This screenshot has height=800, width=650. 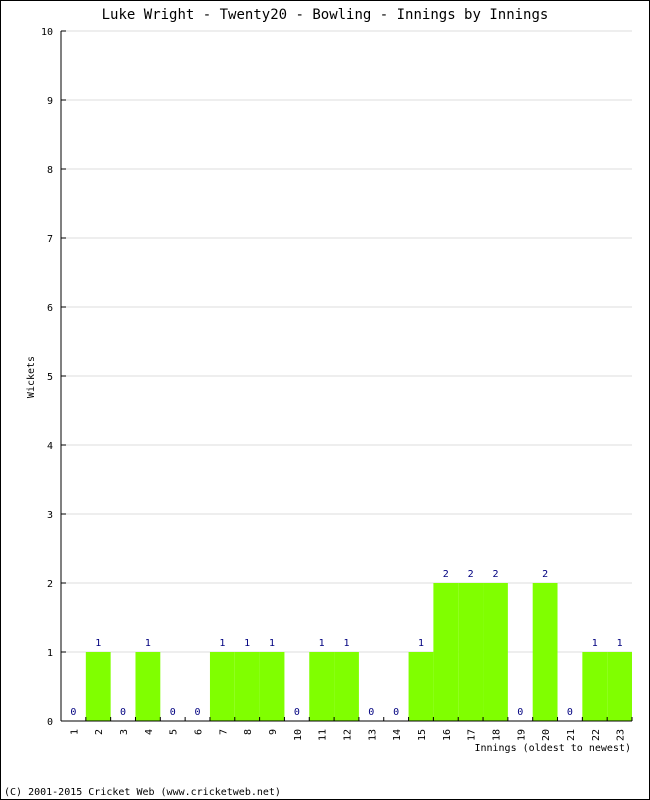 I want to click on y-tick-label: 10, so click(x=47, y=32).